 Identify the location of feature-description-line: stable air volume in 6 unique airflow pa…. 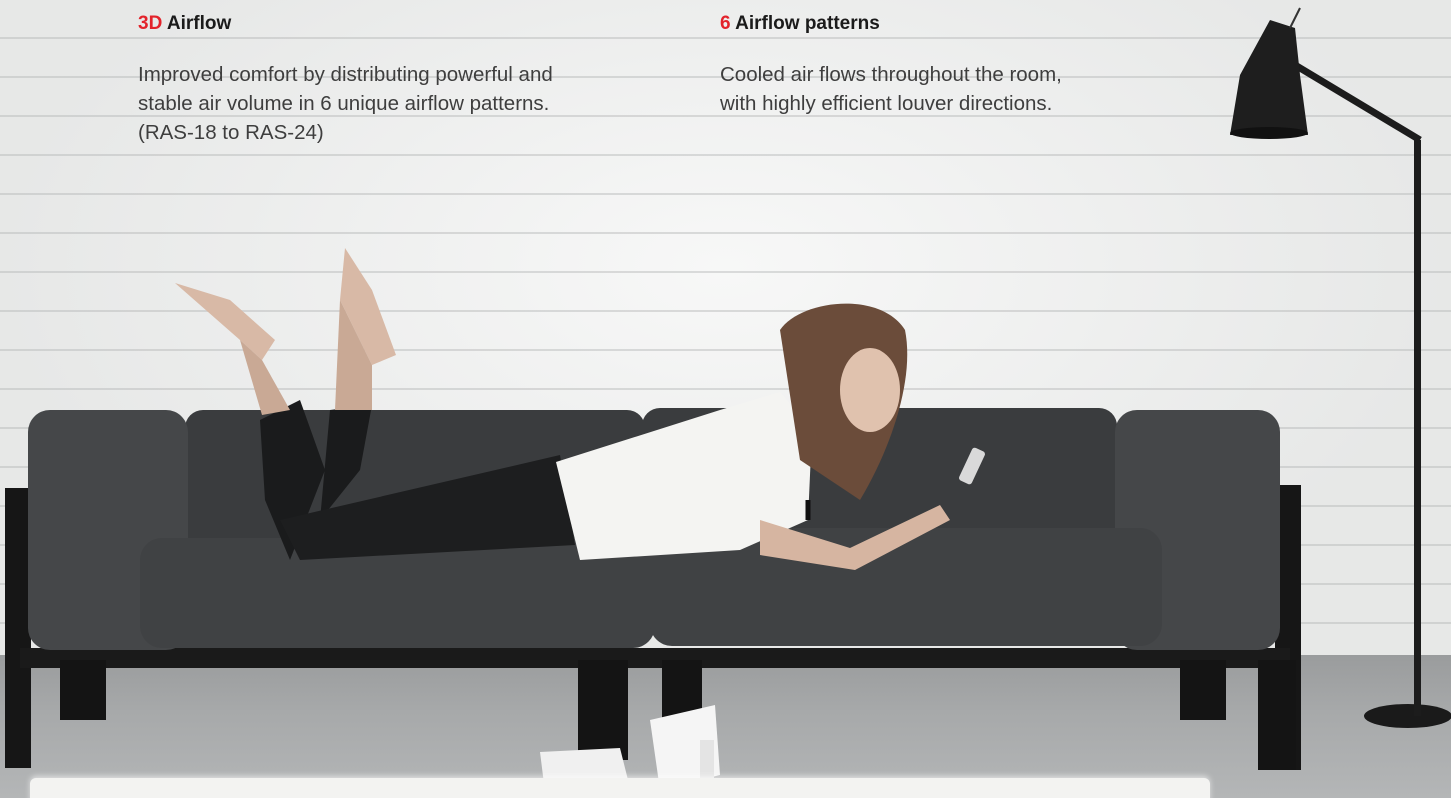
(344, 103).